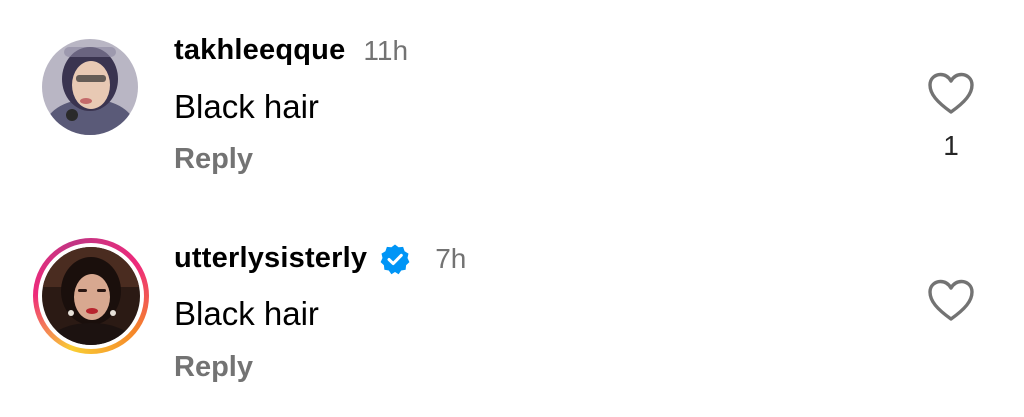 This screenshot has height=417, width=1024. Describe the element at coordinates (386, 50) in the screenshot. I see `timestamp: 11h` at that location.